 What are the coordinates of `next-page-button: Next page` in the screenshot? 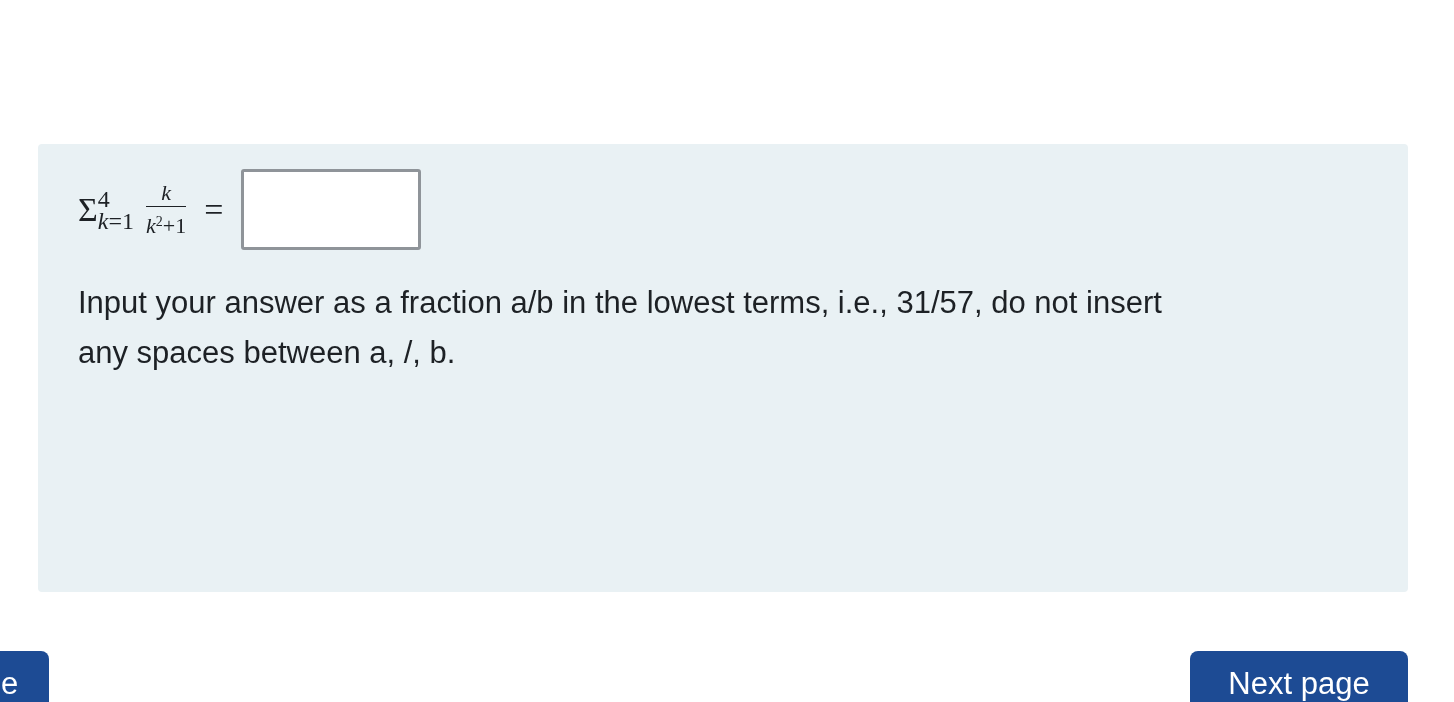 It's located at (1299, 676).